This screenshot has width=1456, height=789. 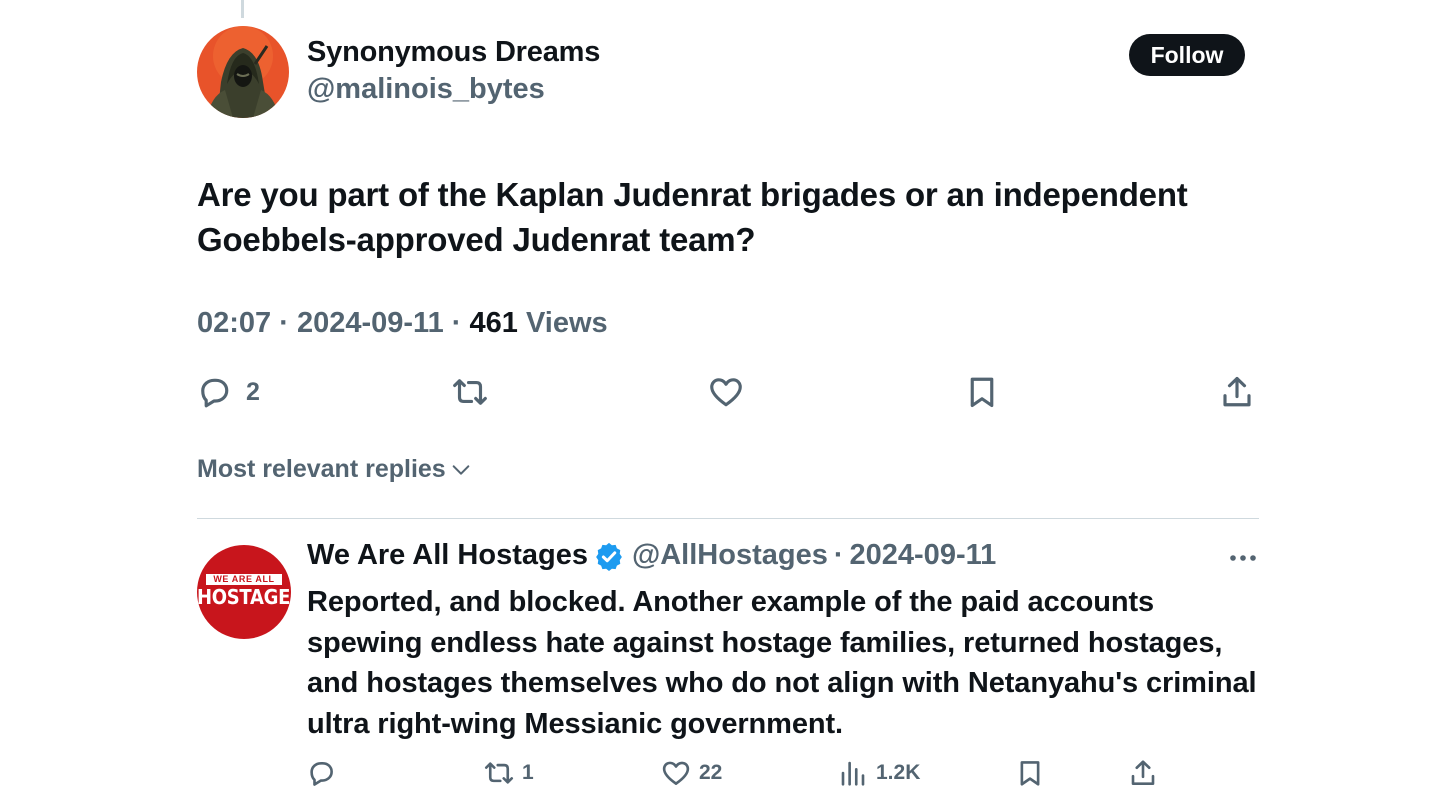 What do you see at coordinates (493, 323) in the screenshot?
I see `views-count: 461` at bounding box center [493, 323].